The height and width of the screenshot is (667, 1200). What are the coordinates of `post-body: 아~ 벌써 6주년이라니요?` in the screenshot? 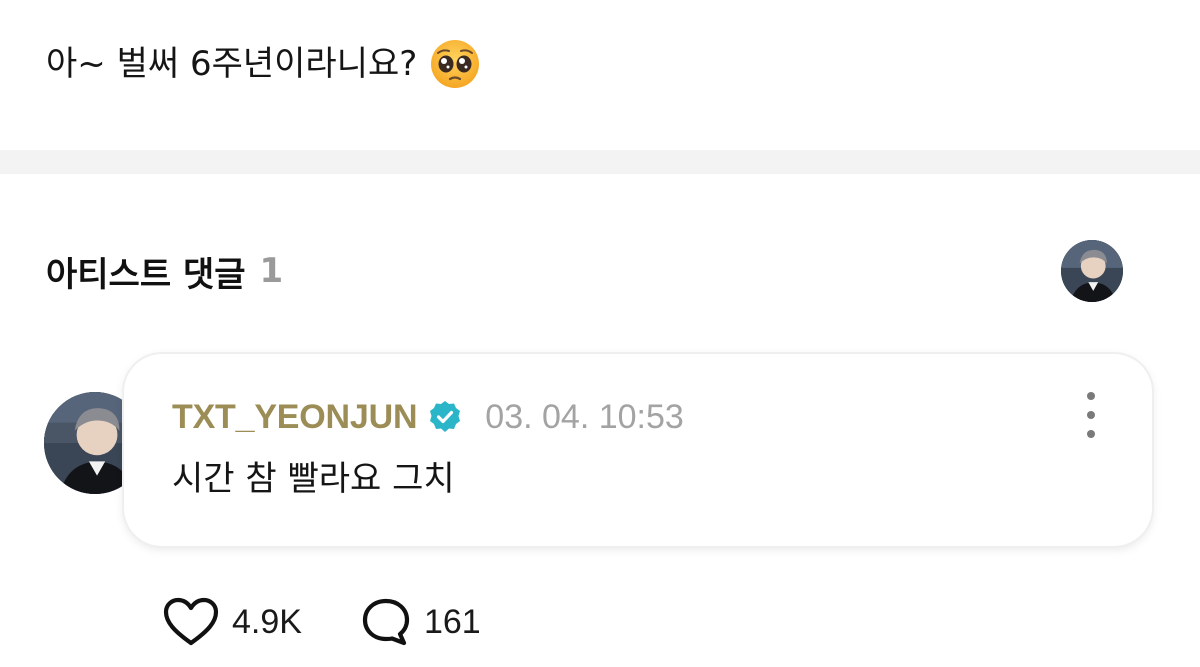 It's located at (263, 64).